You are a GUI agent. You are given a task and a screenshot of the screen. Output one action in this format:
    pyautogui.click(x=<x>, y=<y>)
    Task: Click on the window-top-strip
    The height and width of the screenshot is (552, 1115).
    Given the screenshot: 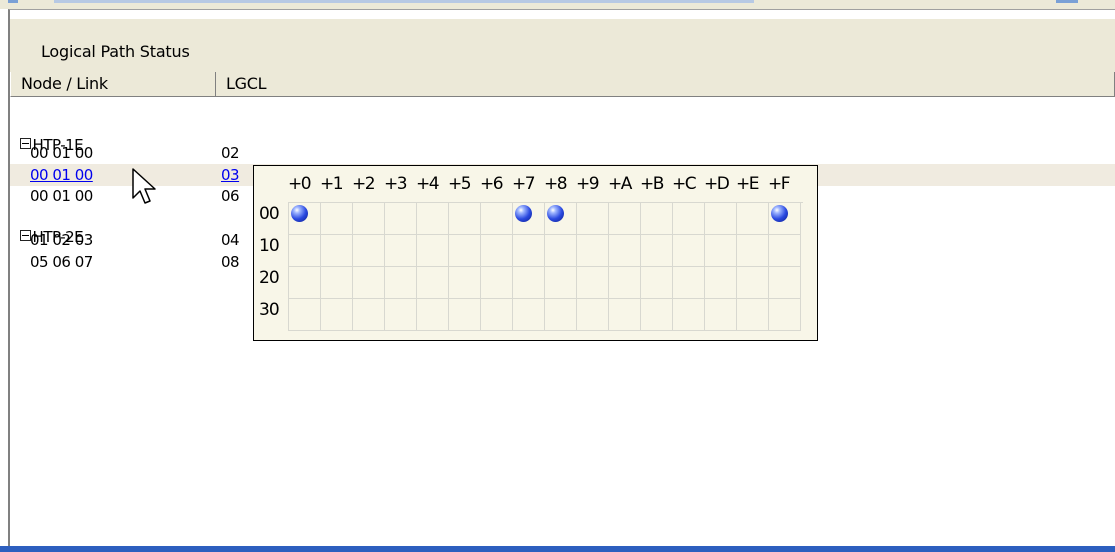 What is the action you would take?
    pyautogui.click(x=557, y=4)
    